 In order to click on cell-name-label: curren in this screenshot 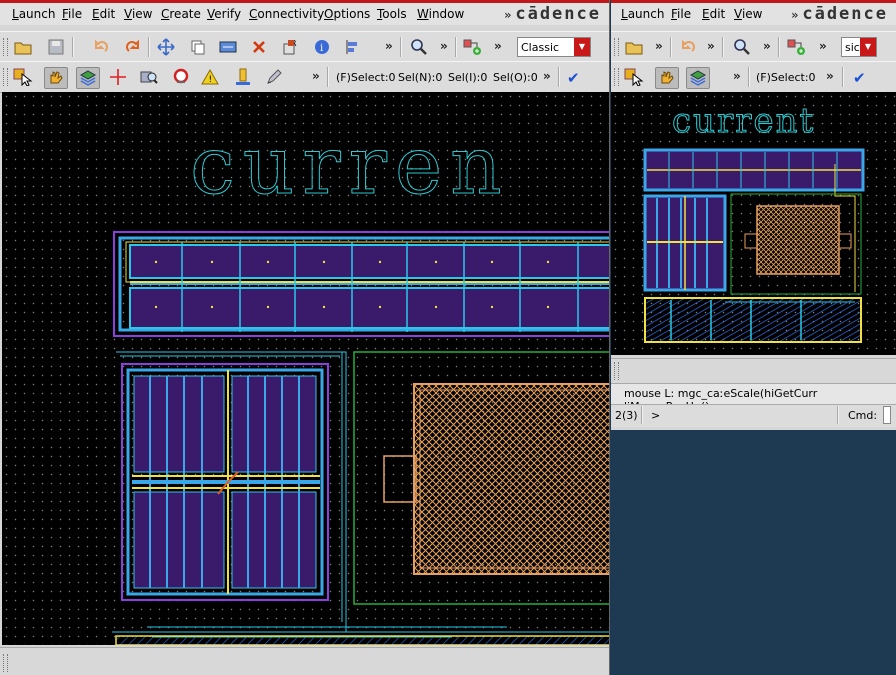, I will do `click(350, 165)`.